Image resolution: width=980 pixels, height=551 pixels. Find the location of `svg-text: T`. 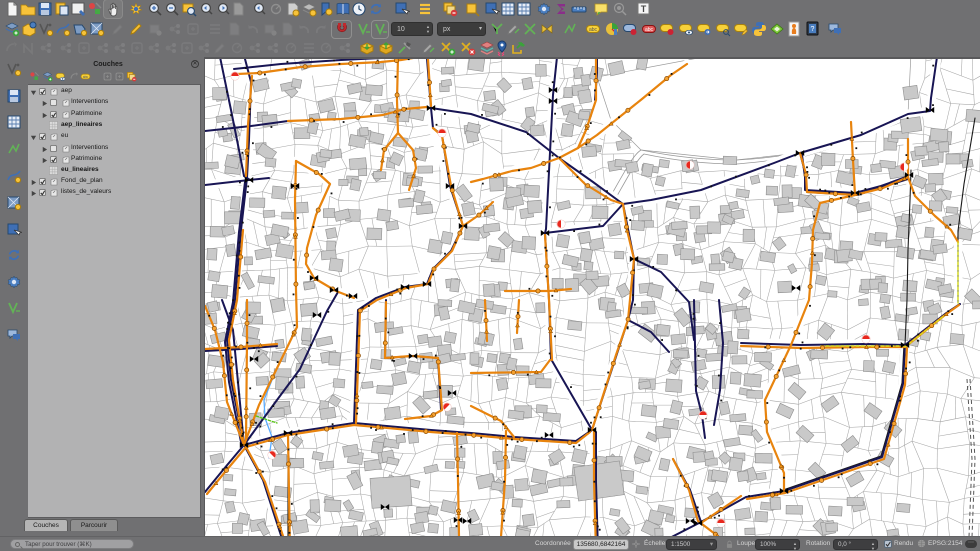

svg-text: T is located at coordinates (644, 9).